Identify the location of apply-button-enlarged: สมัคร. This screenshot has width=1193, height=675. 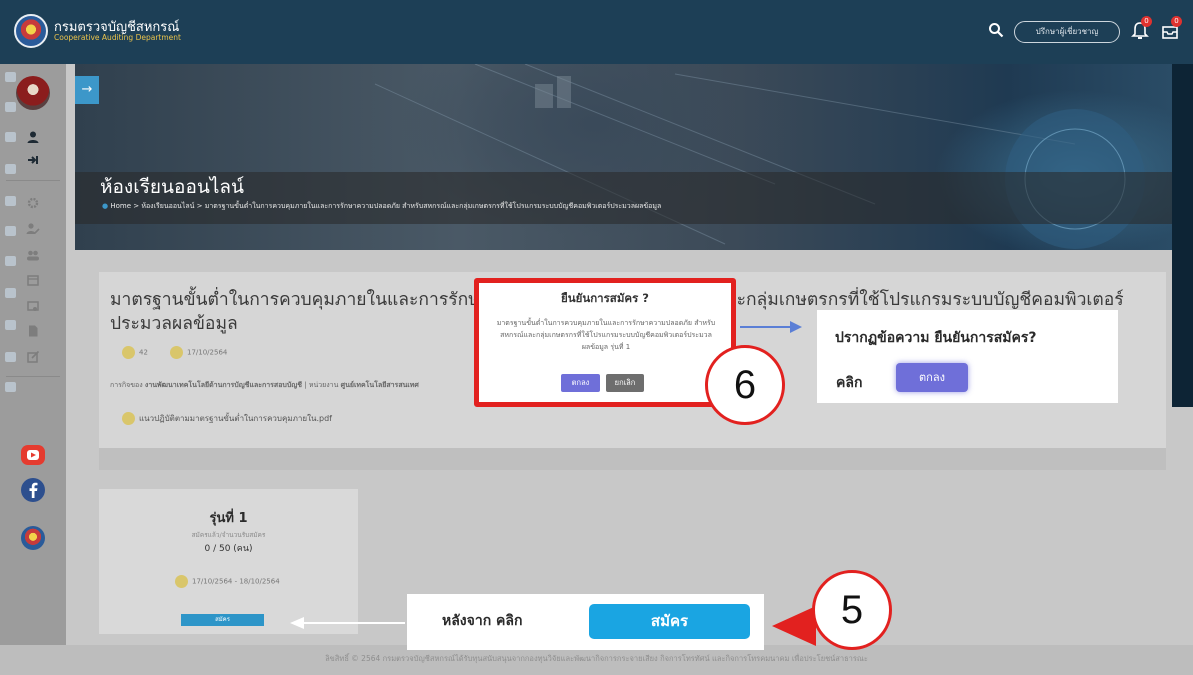
(669, 621).